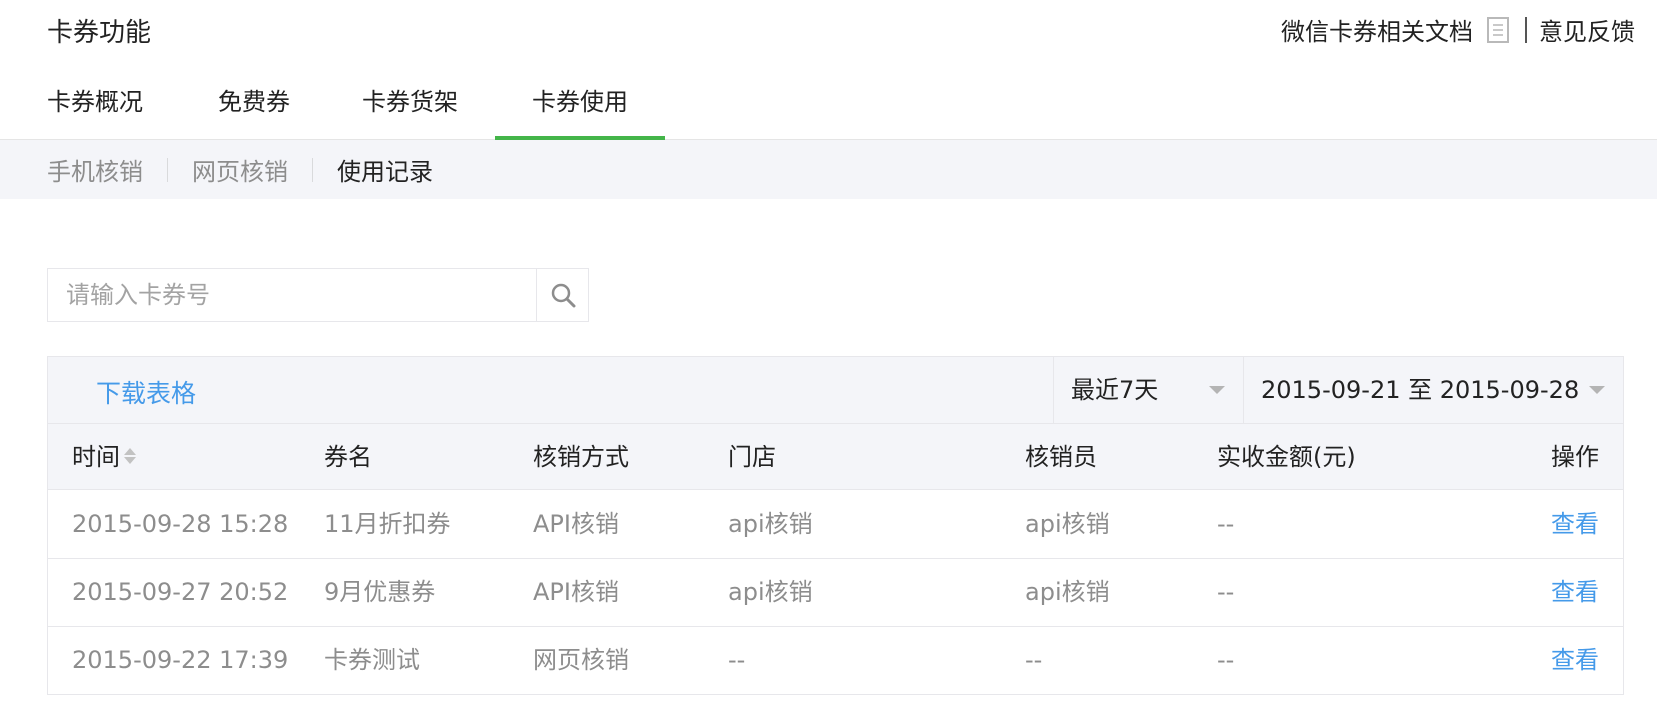  I want to click on search-box, so click(318, 295).